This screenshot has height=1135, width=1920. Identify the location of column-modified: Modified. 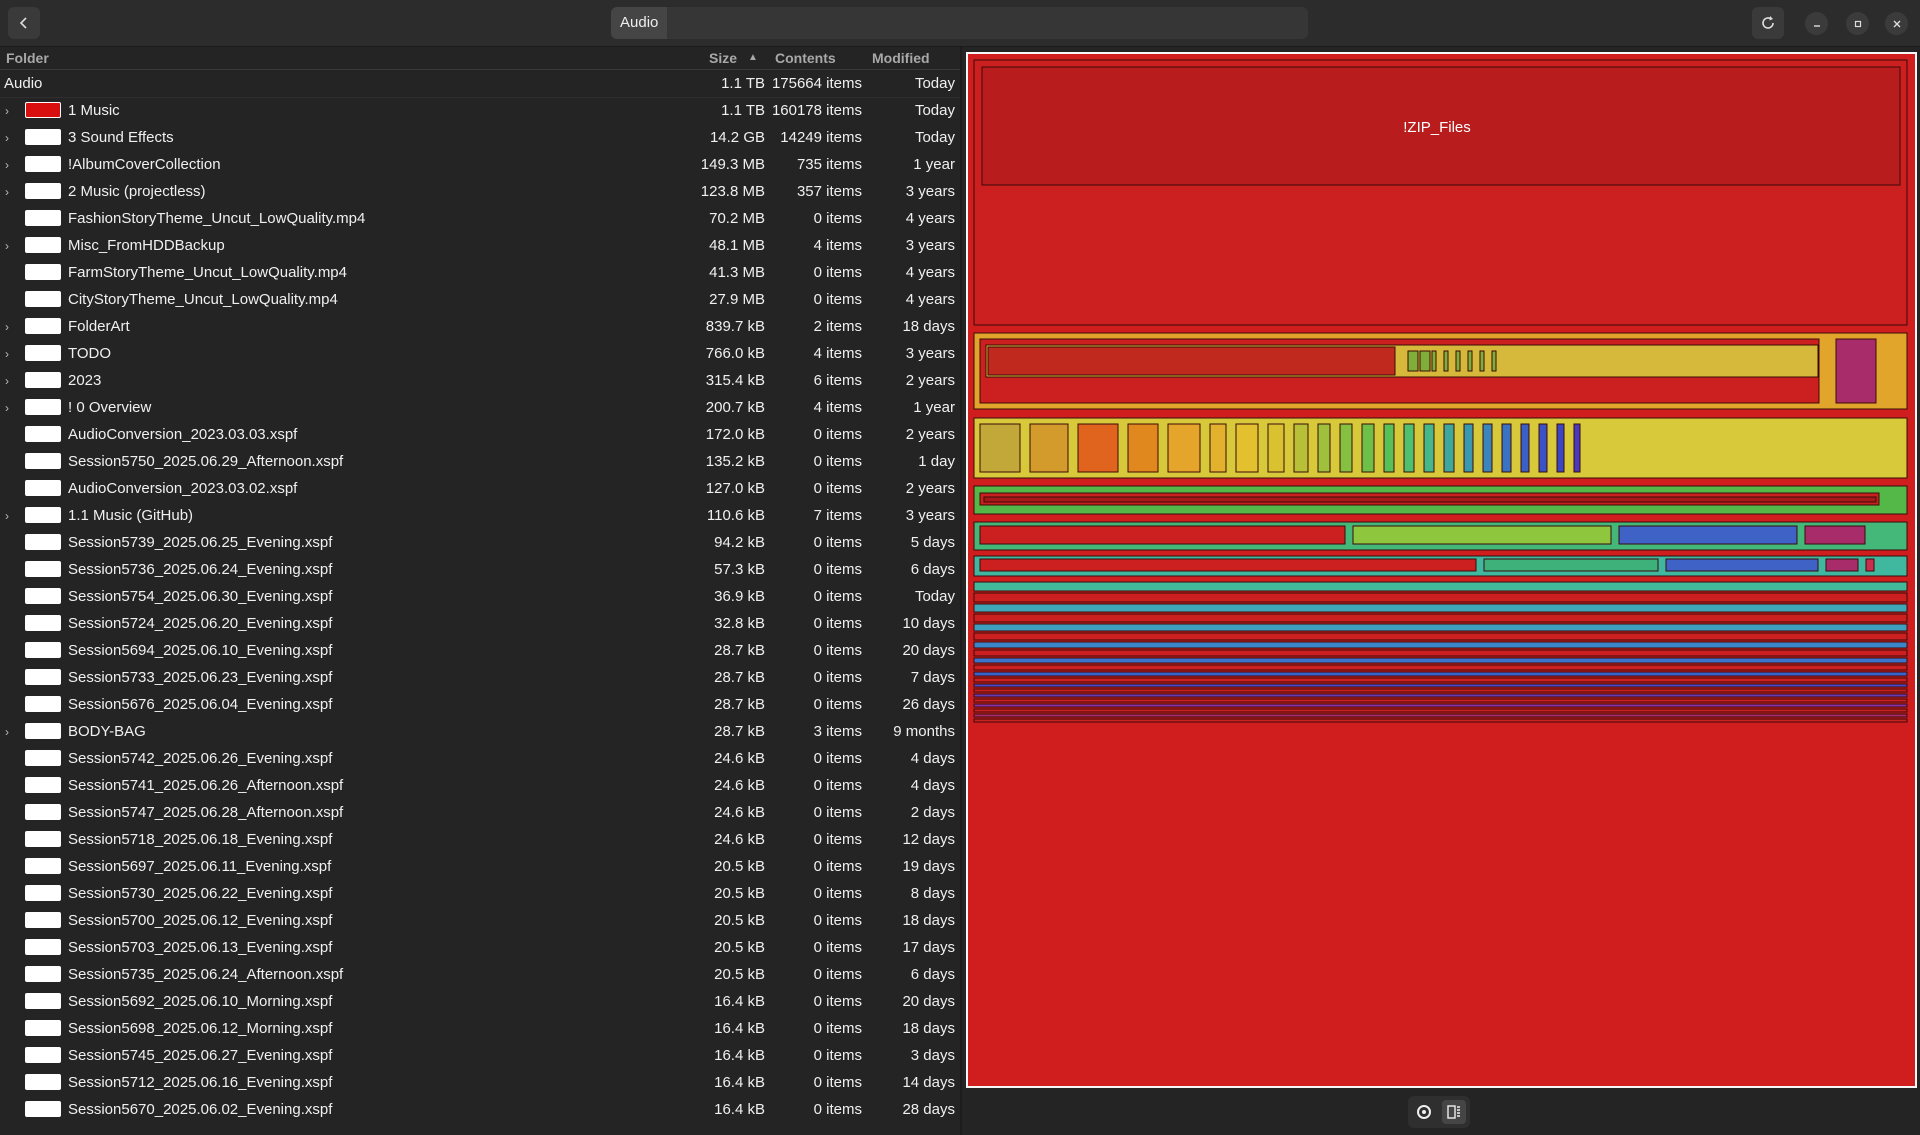
(901, 58).